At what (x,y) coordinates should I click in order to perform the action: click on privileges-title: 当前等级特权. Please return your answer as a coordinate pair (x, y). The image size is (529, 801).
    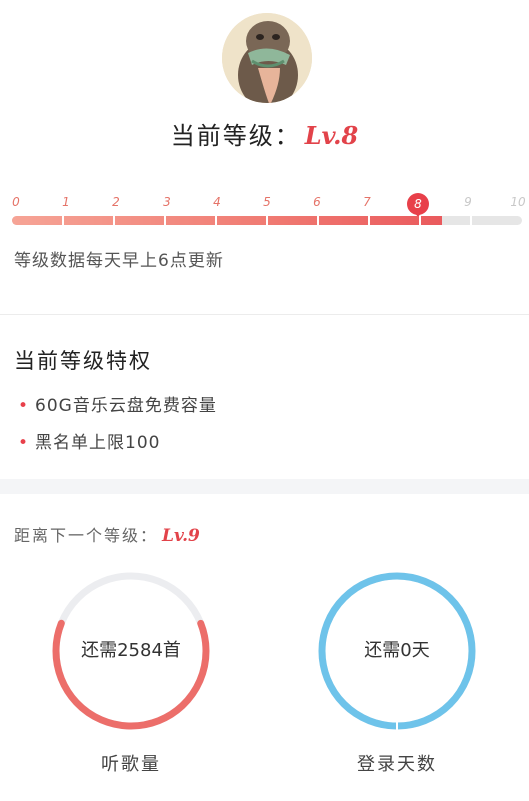
    Looking at the image, I should click on (83, 361).